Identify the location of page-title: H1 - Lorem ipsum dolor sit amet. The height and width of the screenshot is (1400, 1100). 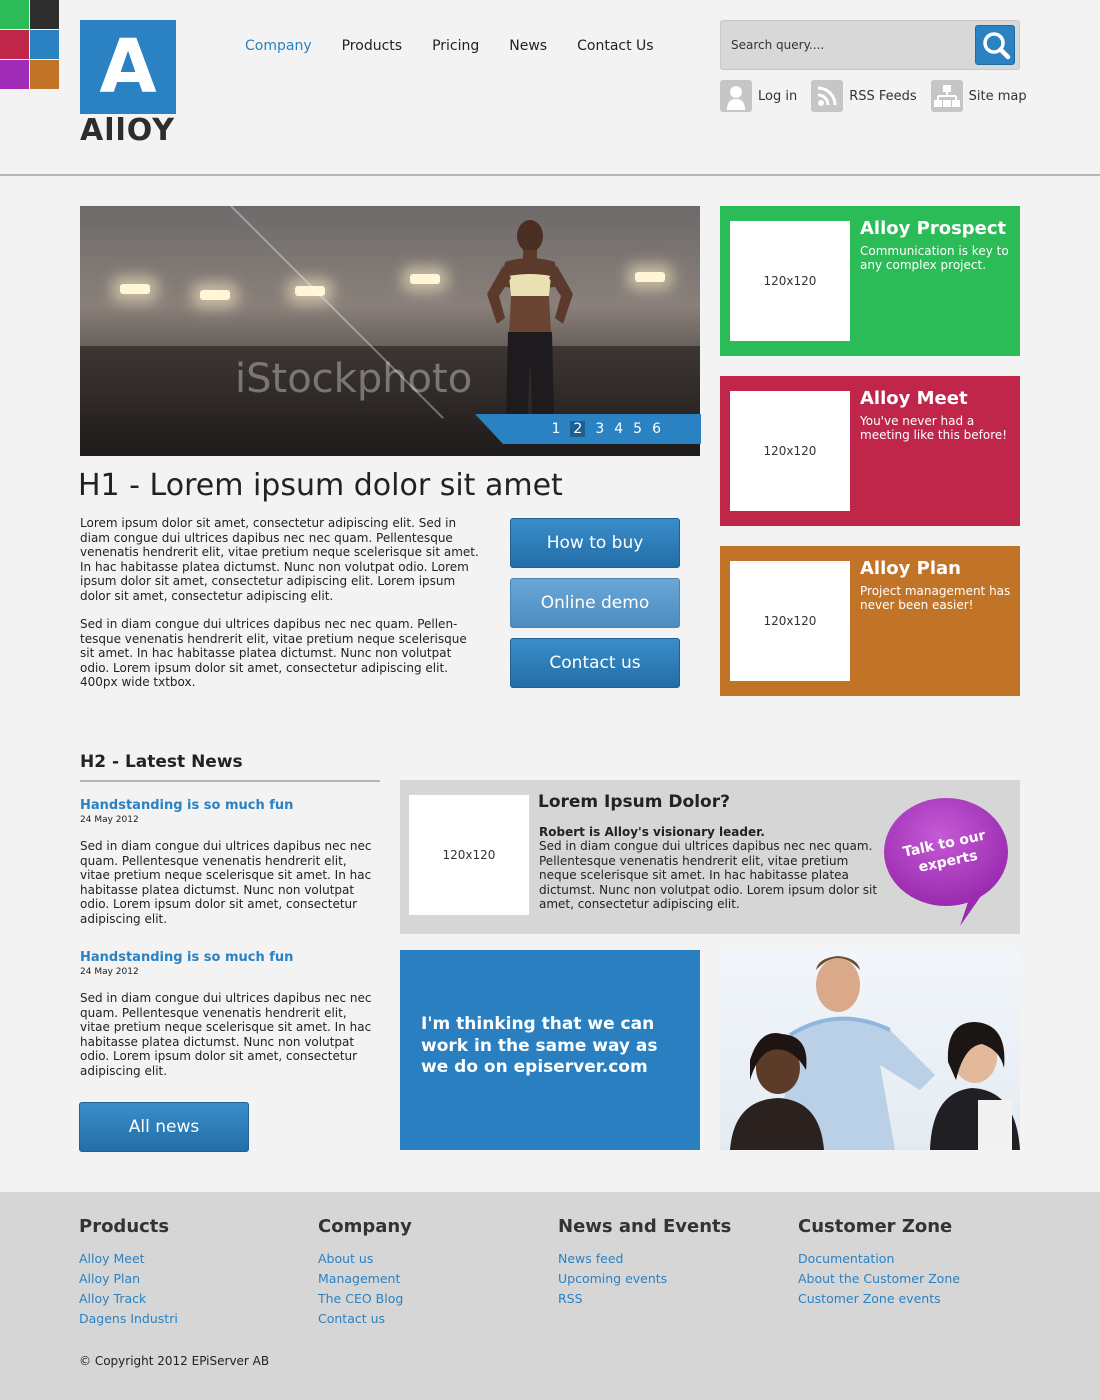
(320, 485).